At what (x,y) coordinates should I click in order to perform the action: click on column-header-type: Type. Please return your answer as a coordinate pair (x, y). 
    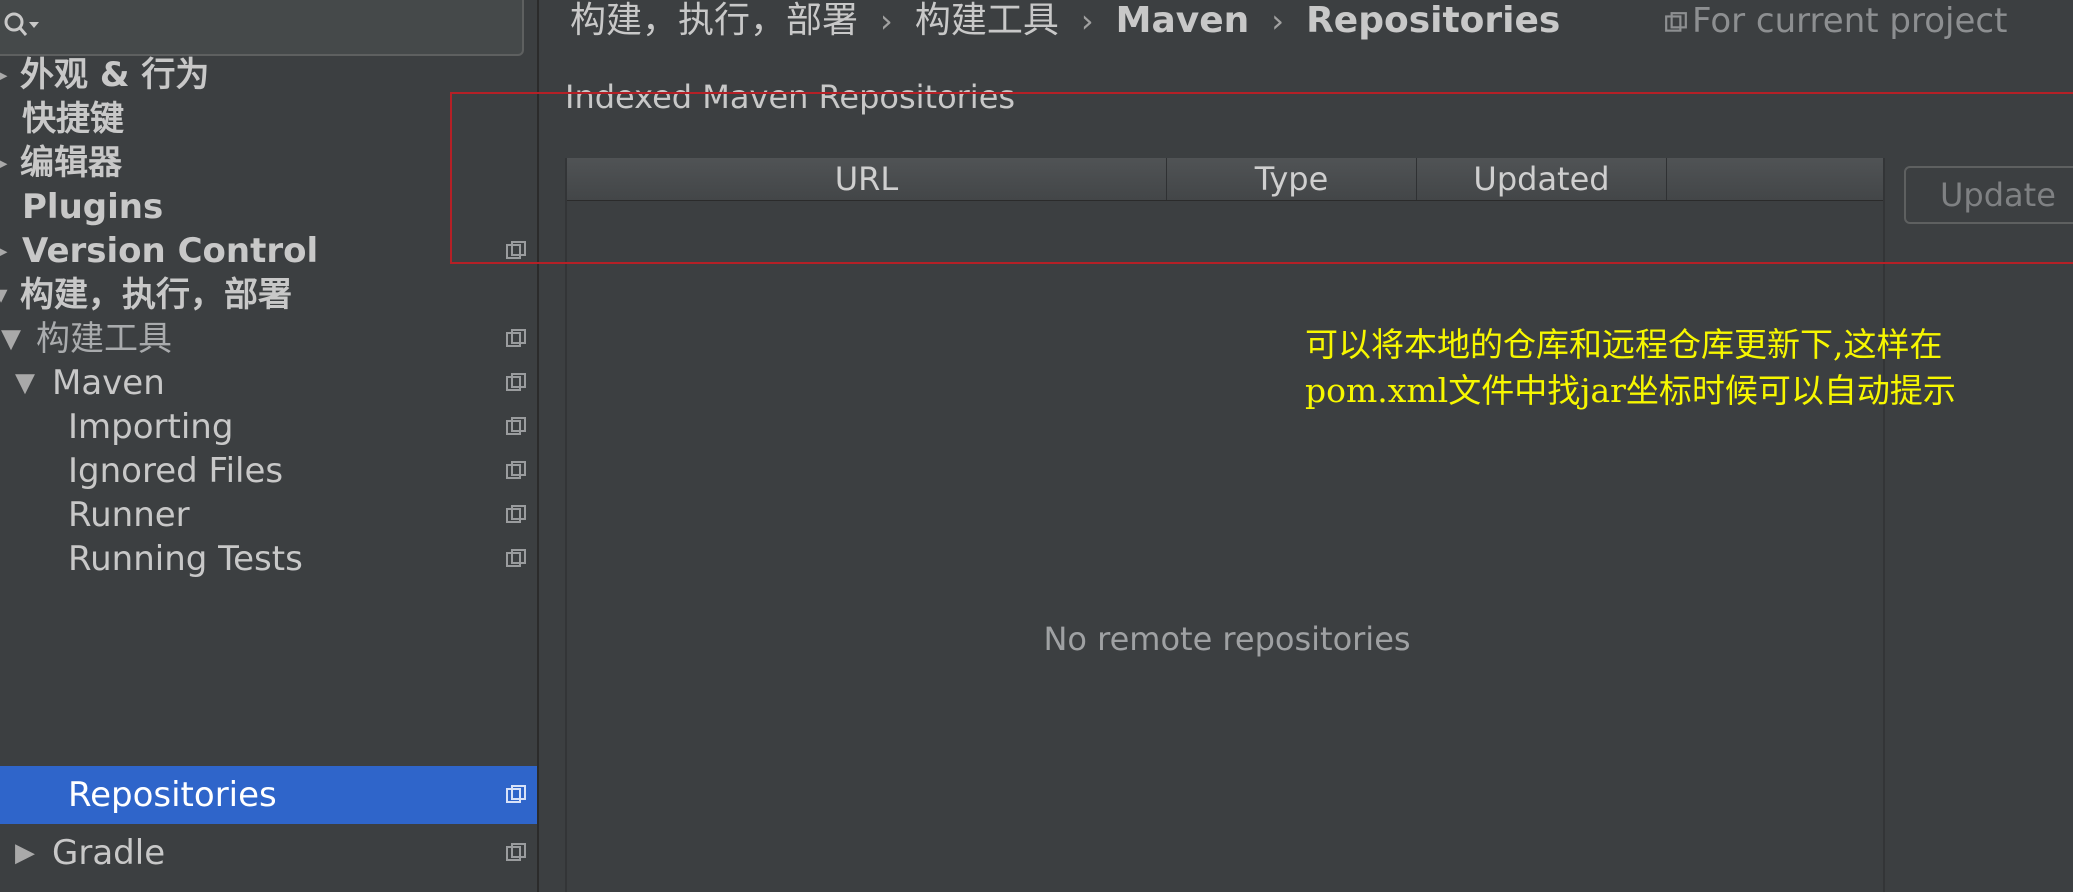
    Looking at the image, I should click on (1292, 179).